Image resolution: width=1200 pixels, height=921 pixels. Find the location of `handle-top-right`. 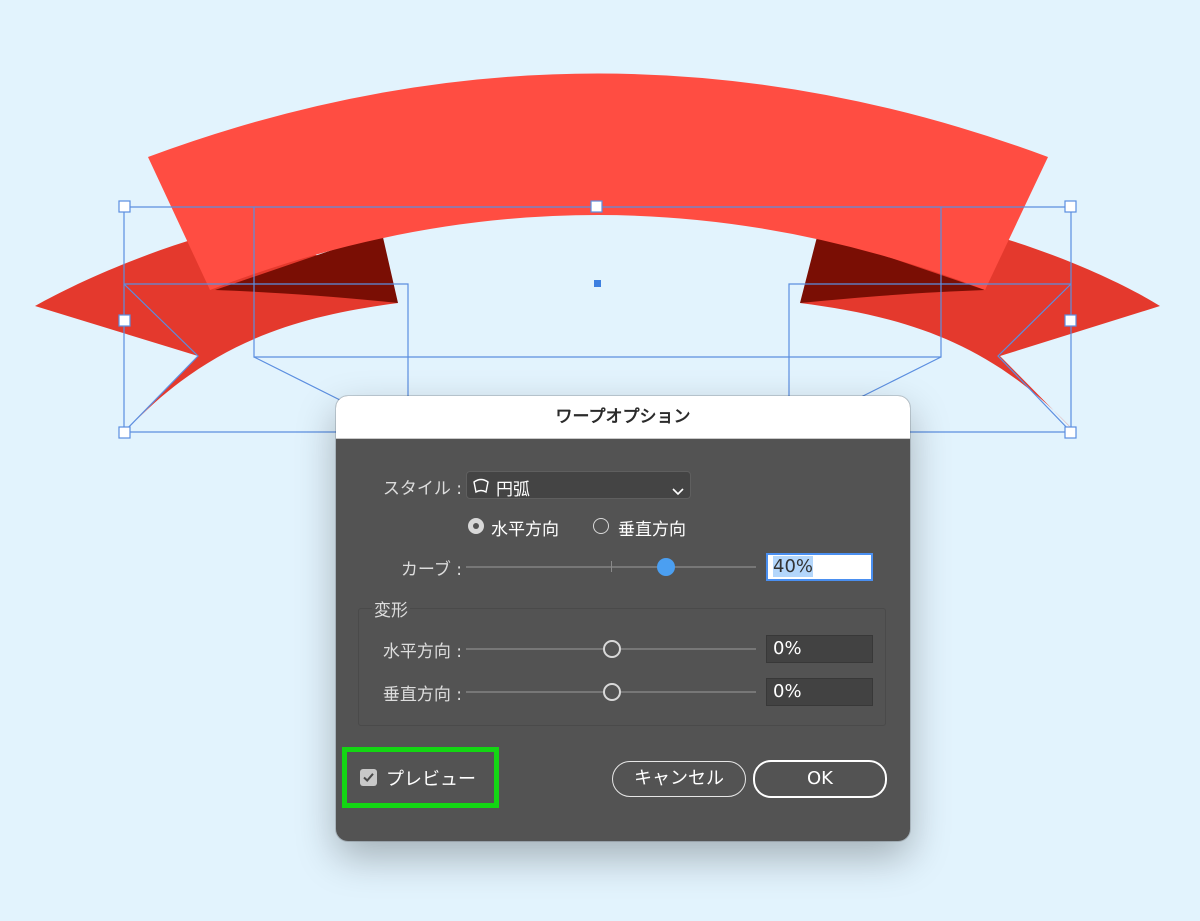

handle-top-right is located at coordinates (1070, 206).